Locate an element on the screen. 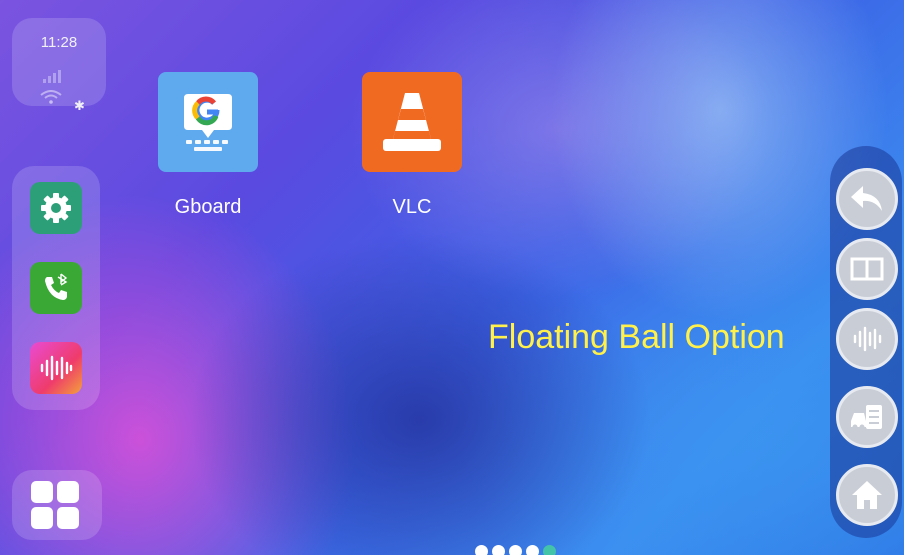  car-settings-button is located at coordinates (867, 417).